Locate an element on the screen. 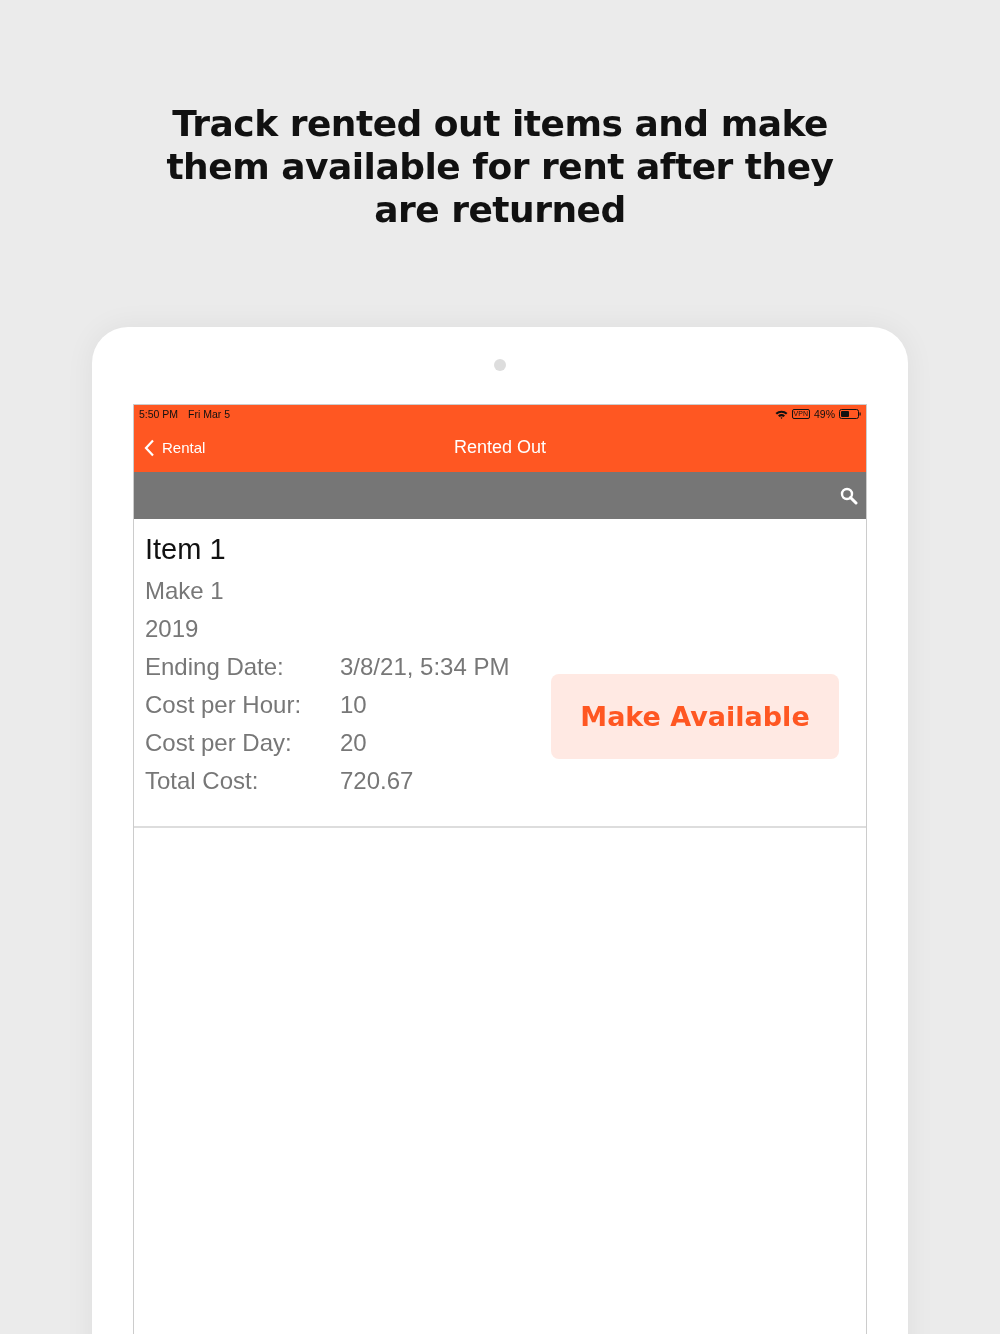  status-time: 5:50 PM is located at coordinates (159, 414).